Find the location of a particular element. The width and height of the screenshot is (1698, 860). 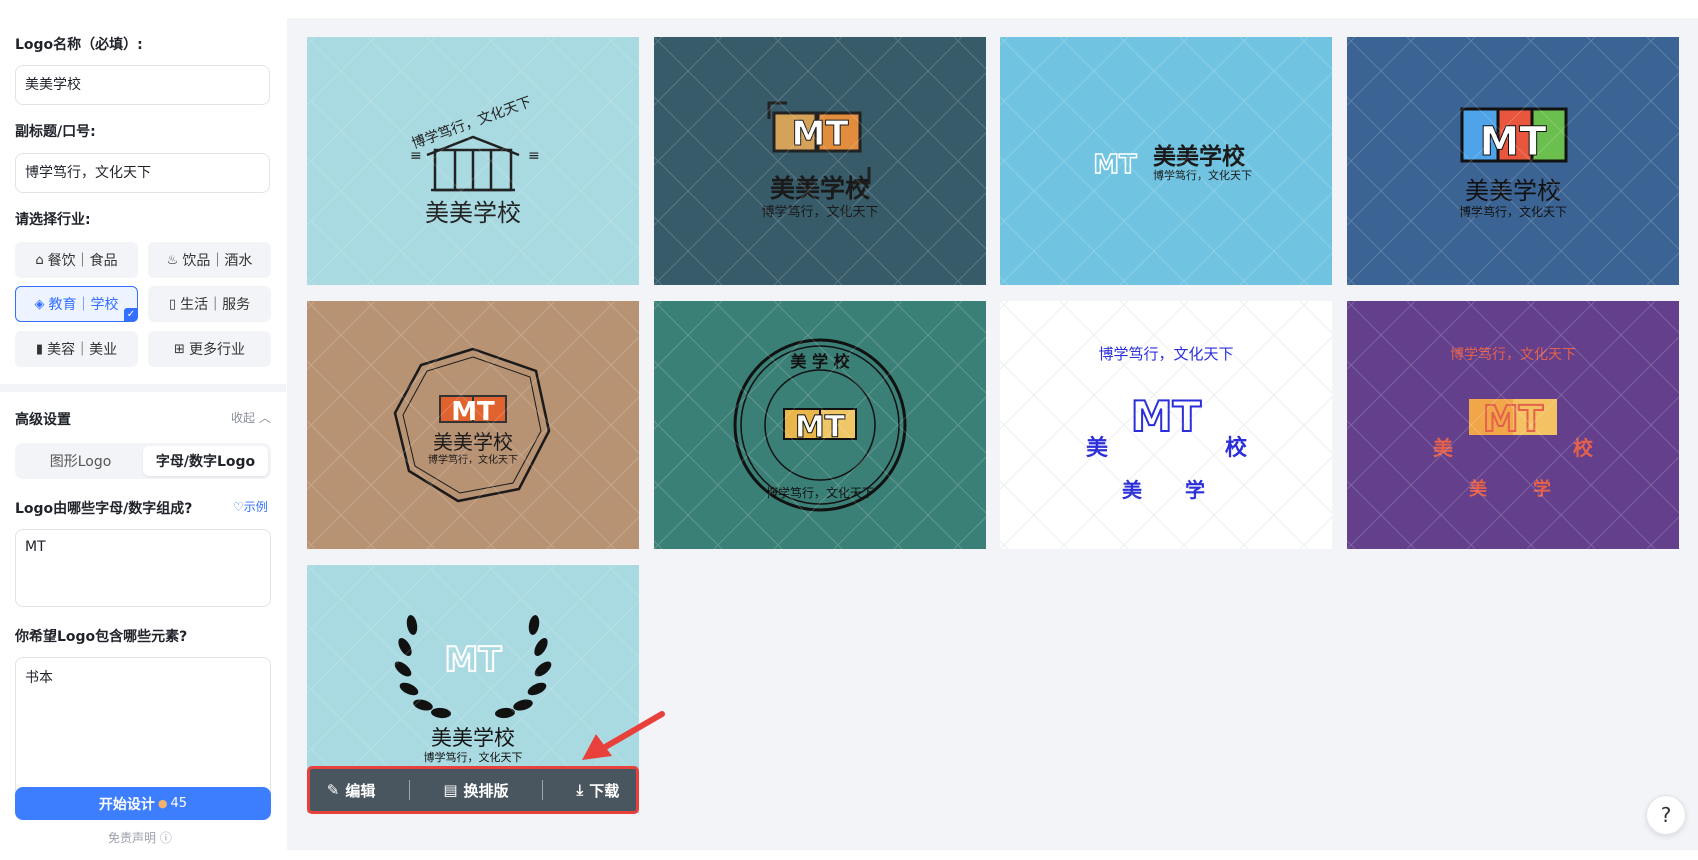

logo-card: 博学笃行，文化天下 ≡ ≡ 美美学校 is located at coordinates (473, 161).